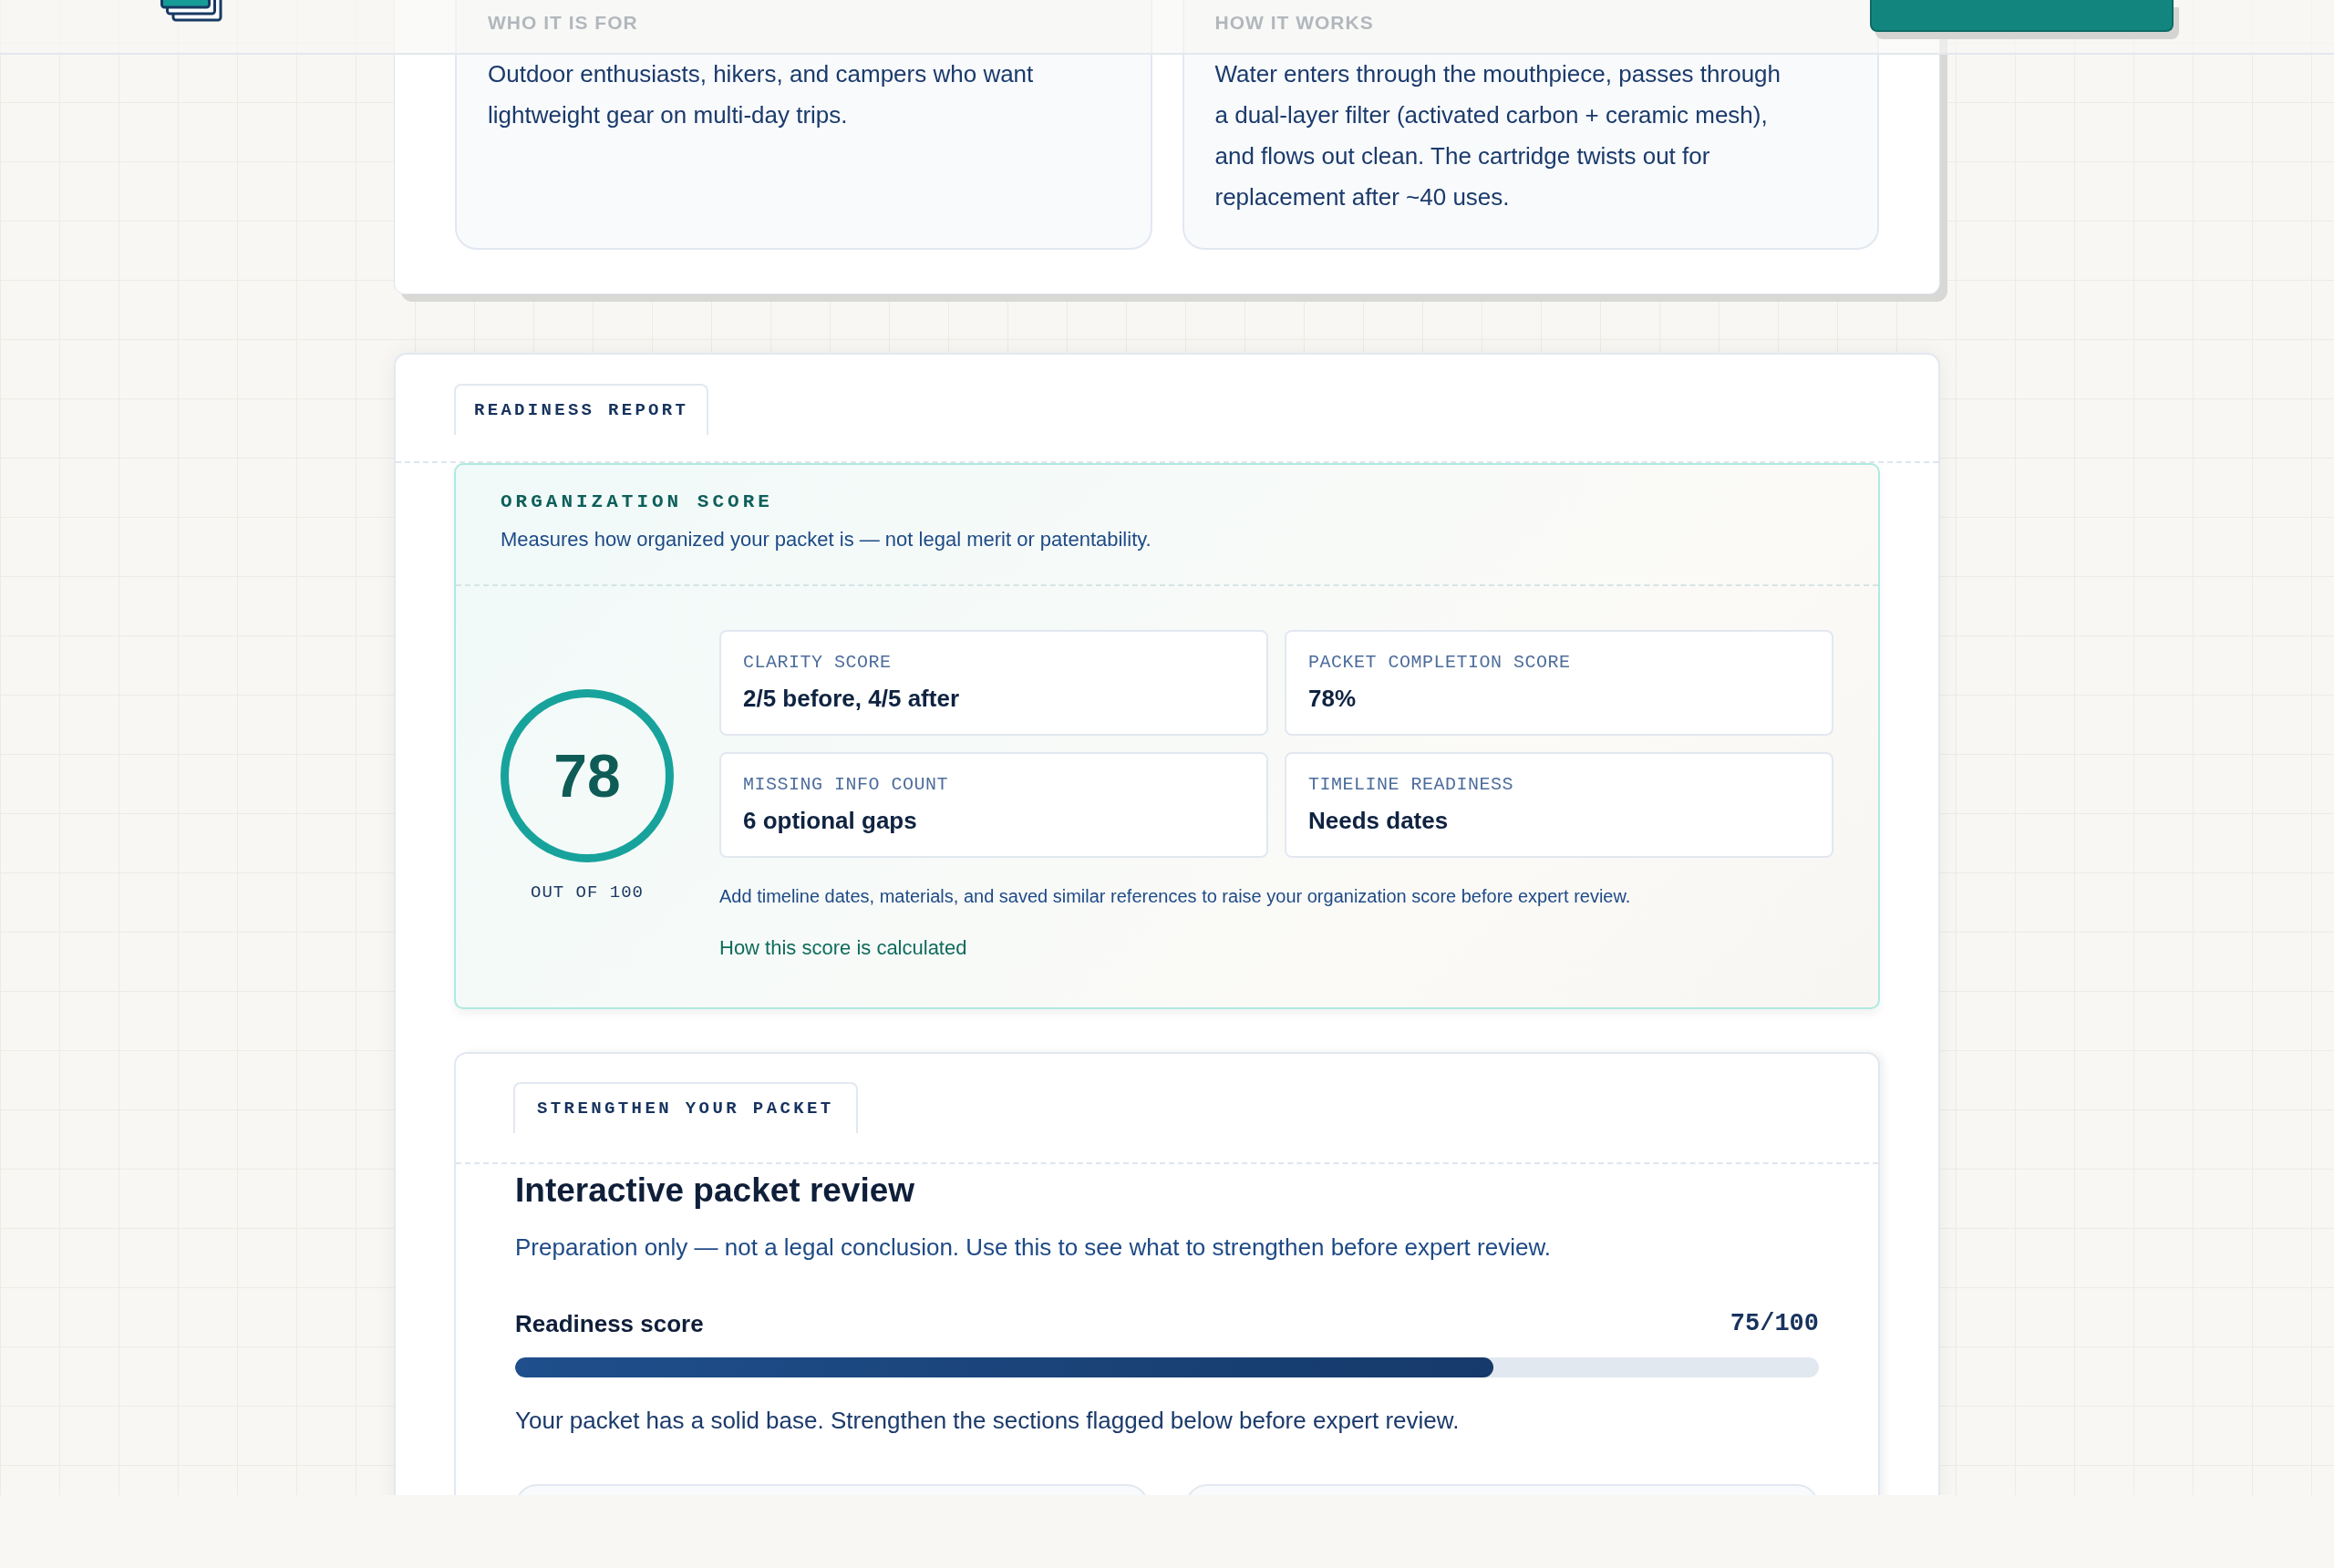  What do you see at coordinates (826, 539) in the screenshot?
I see `panel-subtitle: Measures how organized your packet is — not legal merit or patentability.` at bounding box center [826, 539].